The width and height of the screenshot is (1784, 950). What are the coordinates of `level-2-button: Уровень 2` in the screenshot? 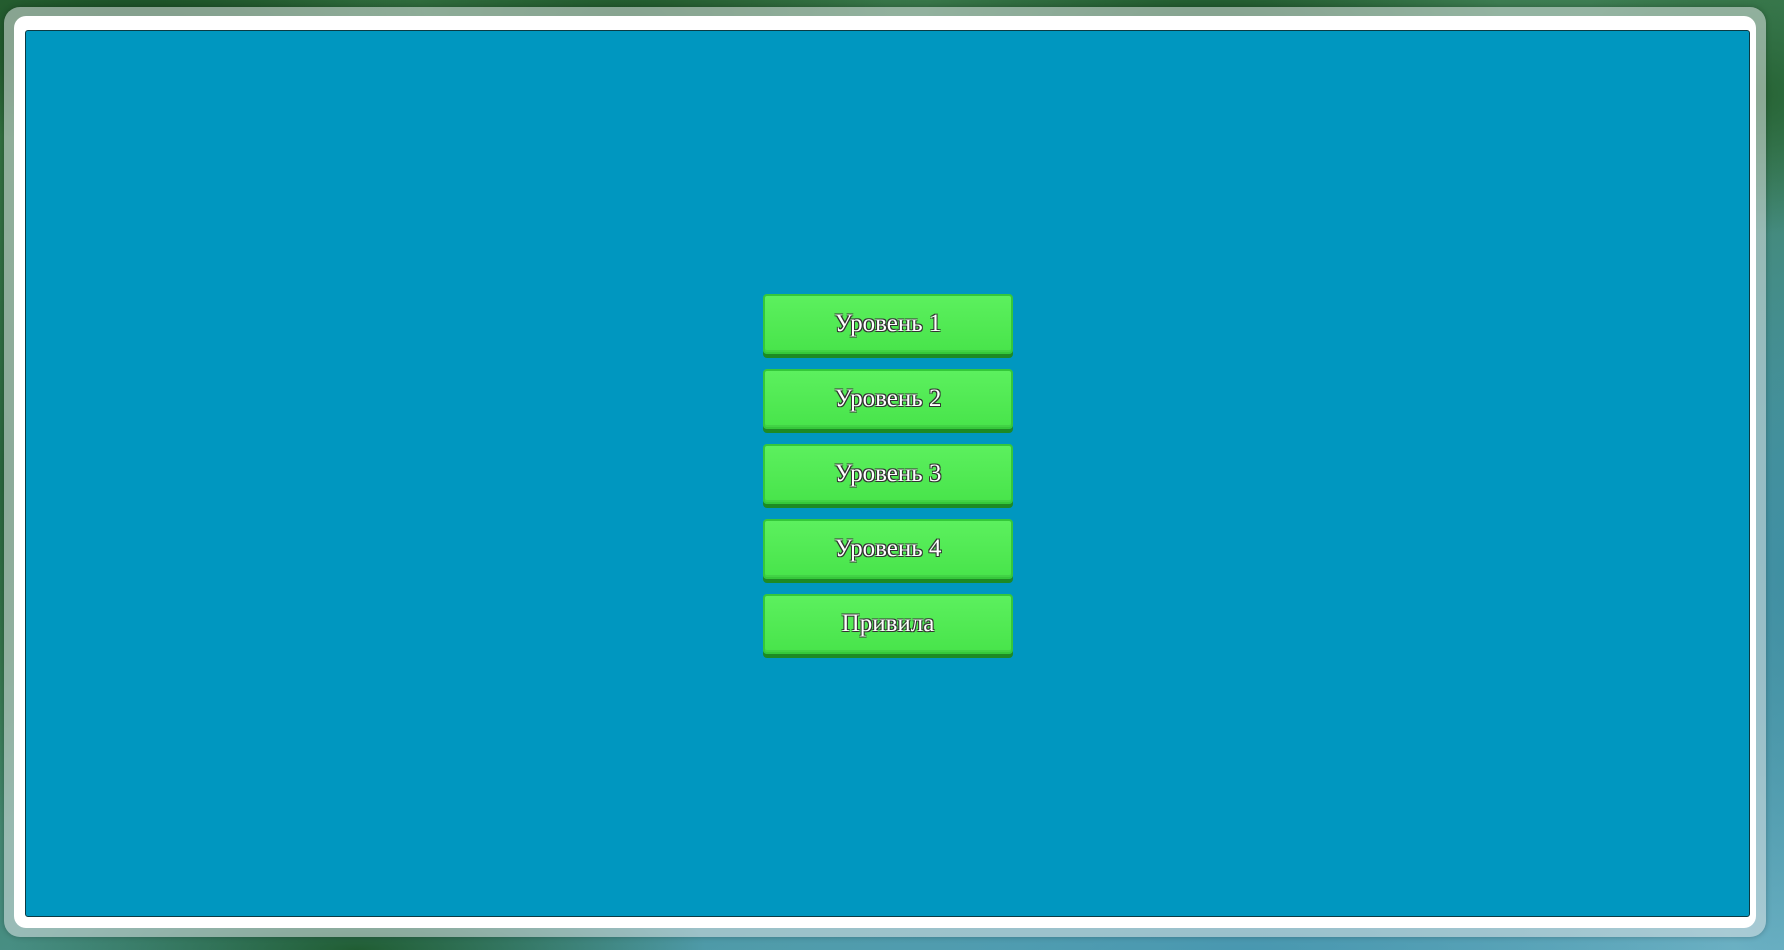 It's located at (888, 399).